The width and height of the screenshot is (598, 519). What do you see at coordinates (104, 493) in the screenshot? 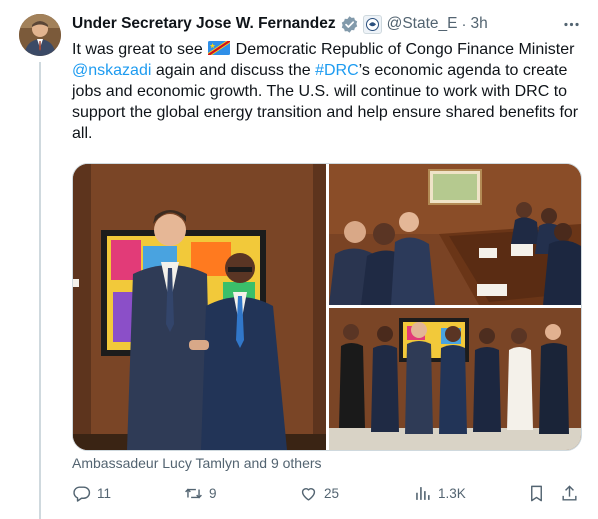
I see `reply-count: 11` at bounding box center [104, 493].